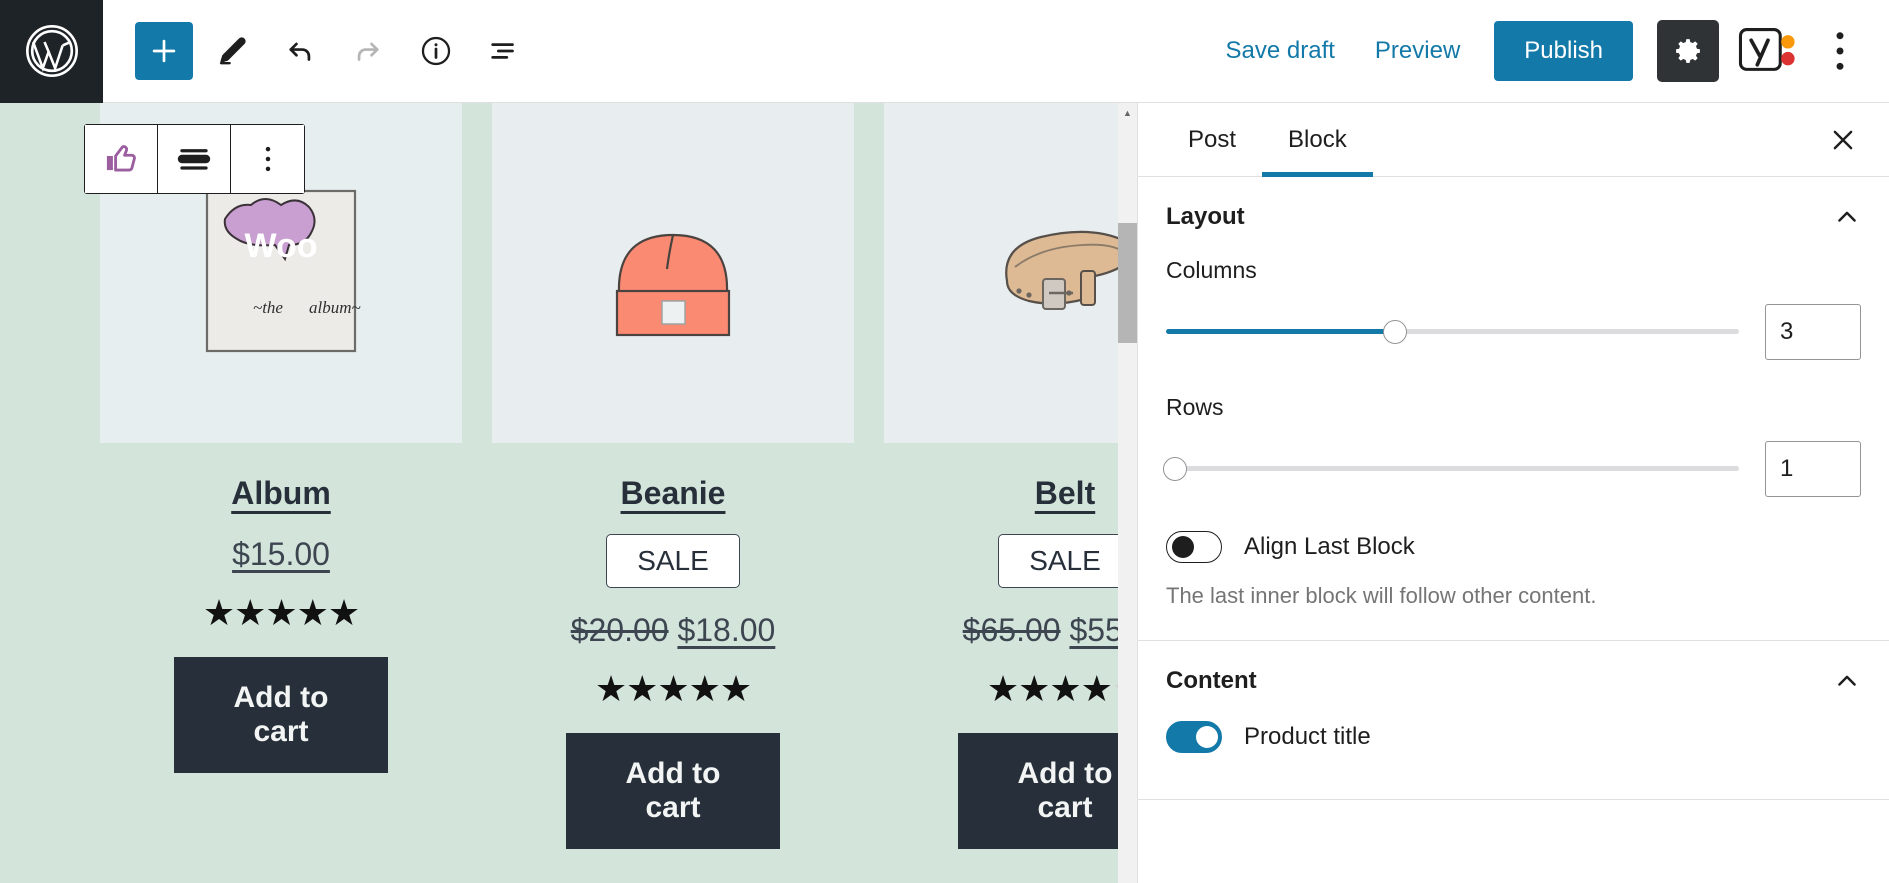 This screenshot has width=1889, height=883. Describe the element at coordinates (436, 51) in the screenshot. I see `details-info-button` at that location.